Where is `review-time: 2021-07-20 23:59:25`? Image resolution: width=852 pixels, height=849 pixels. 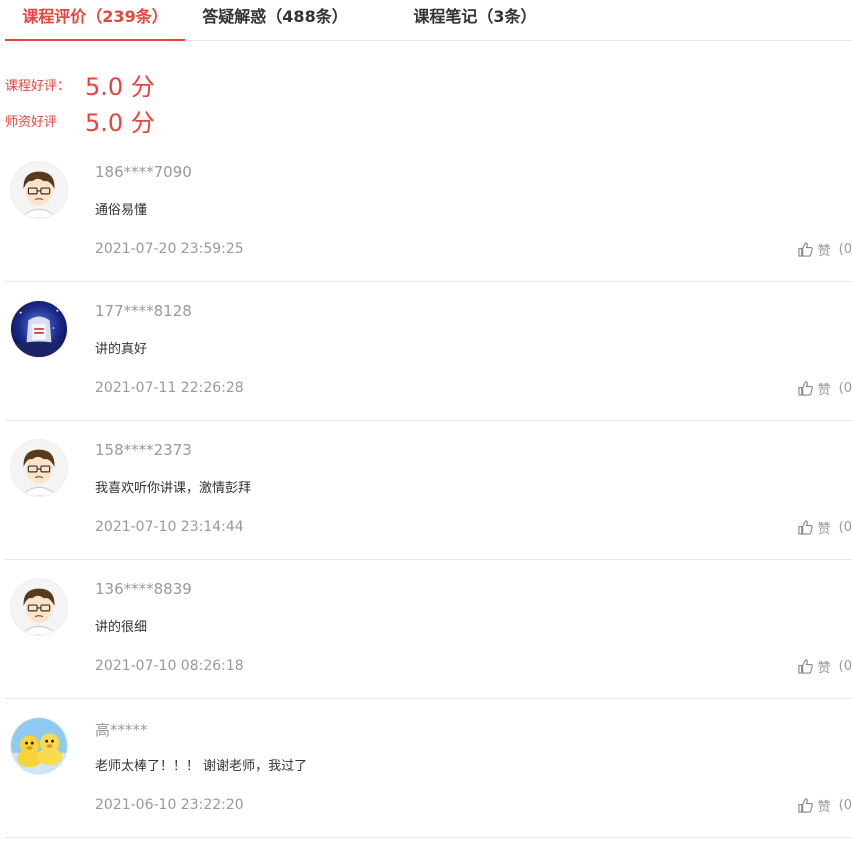
review-time: 2021-07-20 23:59:25 is located at coordinates (169, 249).